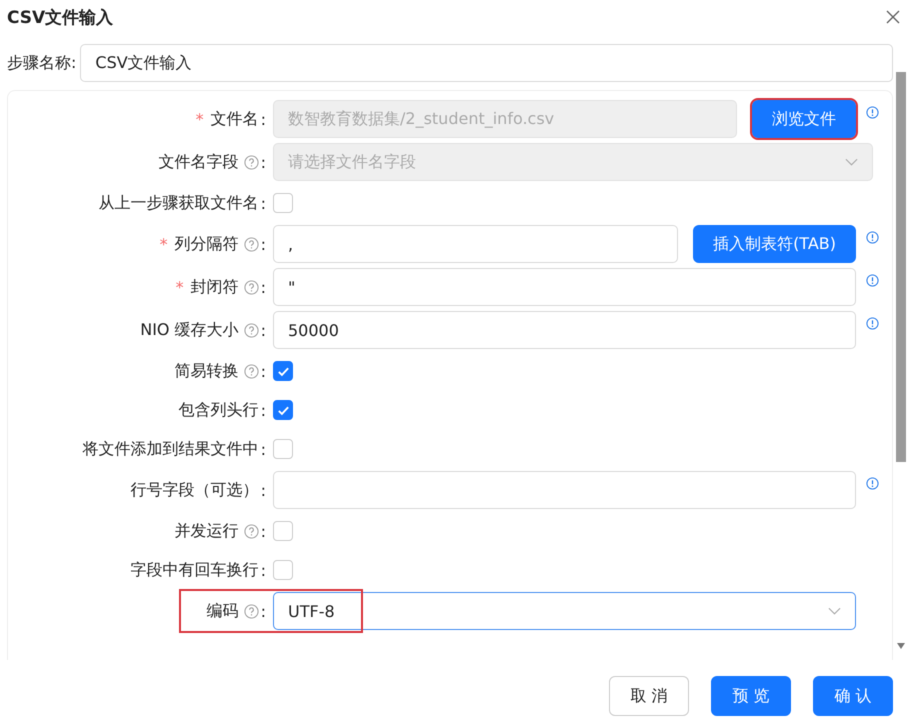 The image size is (917, 722). Describe the element at coordinates (486, 63) in the screenshot. I see `step-name-field: CSV文件输入` at that location.